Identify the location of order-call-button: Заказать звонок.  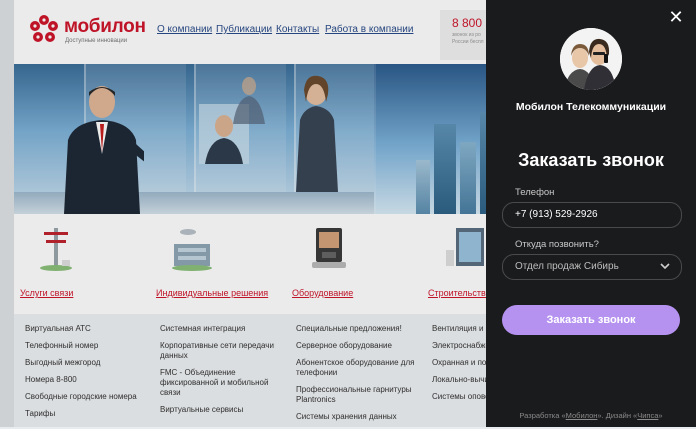
(591, 320).